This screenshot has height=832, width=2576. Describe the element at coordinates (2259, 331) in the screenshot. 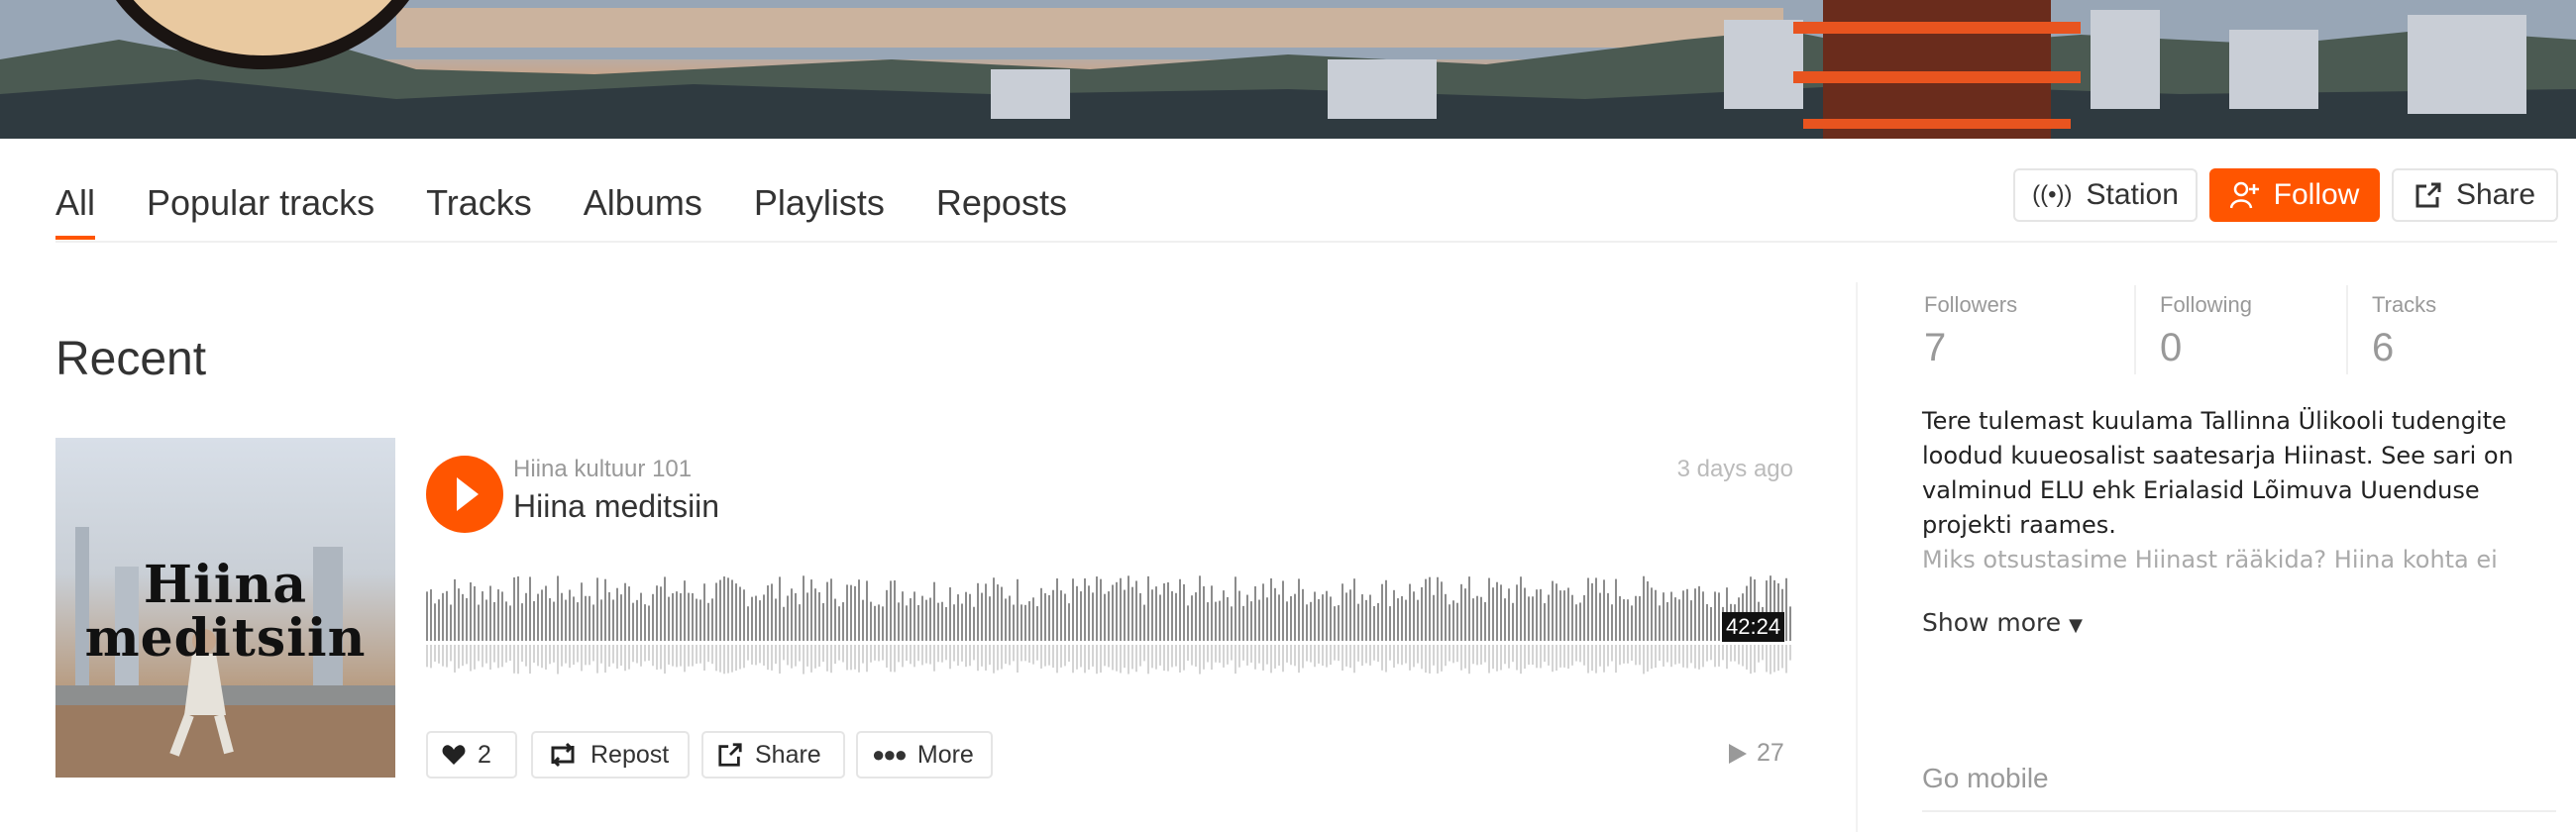

I see `stat-following: Following 0` at that location.